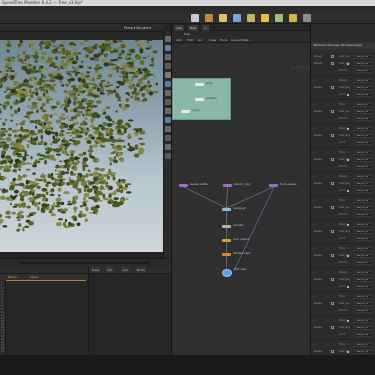 The width and height of the screenshot is (375, 375). What do you see at coordinates (363, 297) in the screenshot?
I see `parameter-value-field: Tree_Ld_31` at bounding box center [363, 297].